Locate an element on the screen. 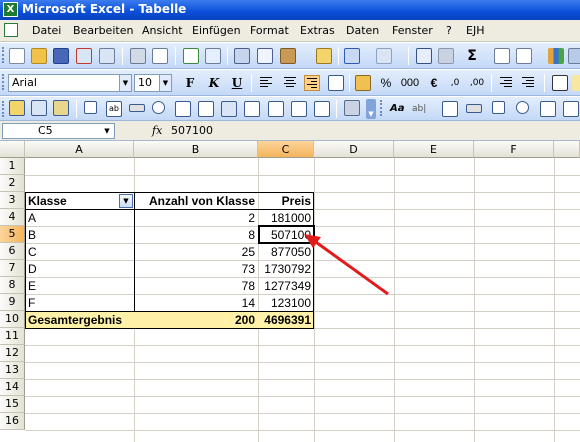  thousands-separator-button: 000 is located at coordinates (410, 83).